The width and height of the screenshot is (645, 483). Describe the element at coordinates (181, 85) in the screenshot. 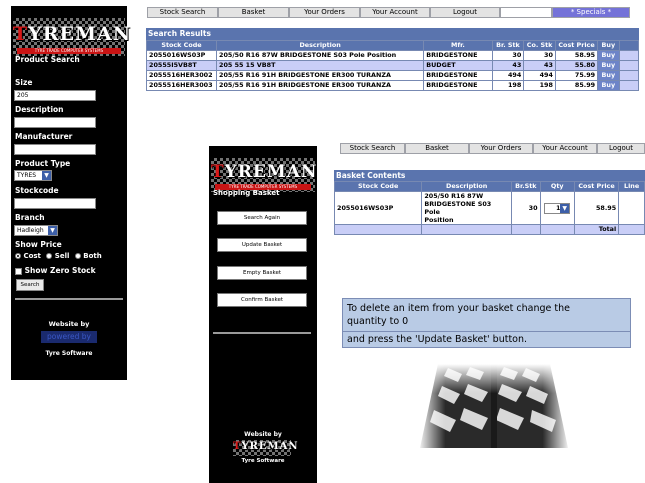

I see `stock-code-cell: 2055516HER3003` at that location.